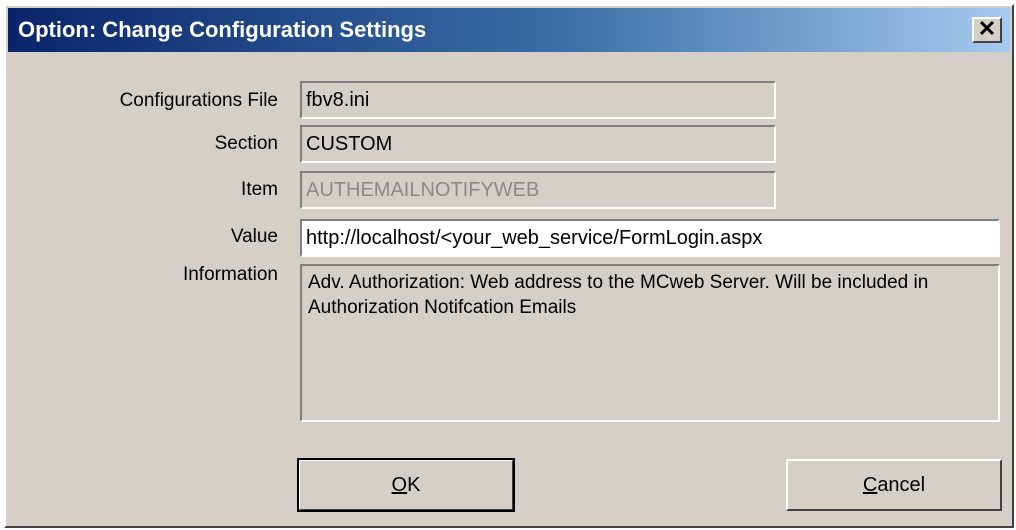 Image resolution: width=1016 pixels, height=530 pixels. I want to click on close-button: ✕, so click(987, 30).